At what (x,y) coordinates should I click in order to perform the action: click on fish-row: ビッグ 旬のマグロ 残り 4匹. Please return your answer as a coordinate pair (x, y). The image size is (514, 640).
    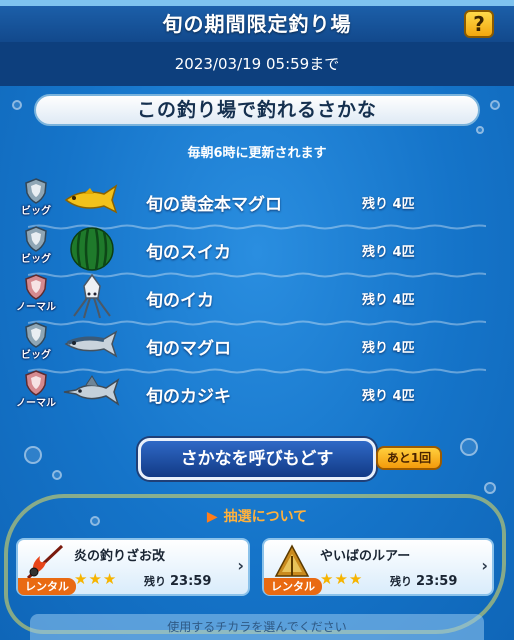
    Looking at the image, I should click on (257, 348).